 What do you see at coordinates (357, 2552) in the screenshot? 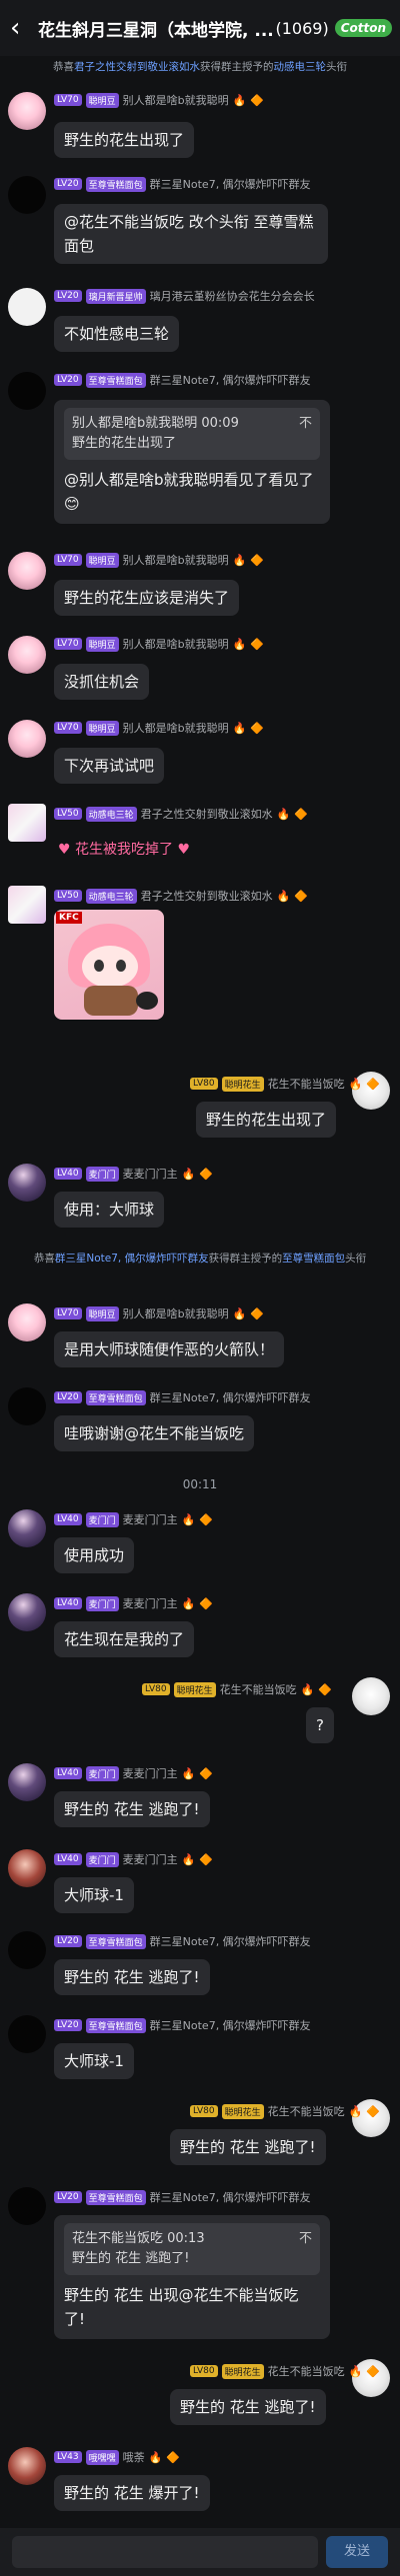
I see `send-button: 发送` at bounding box center [357, 2552].